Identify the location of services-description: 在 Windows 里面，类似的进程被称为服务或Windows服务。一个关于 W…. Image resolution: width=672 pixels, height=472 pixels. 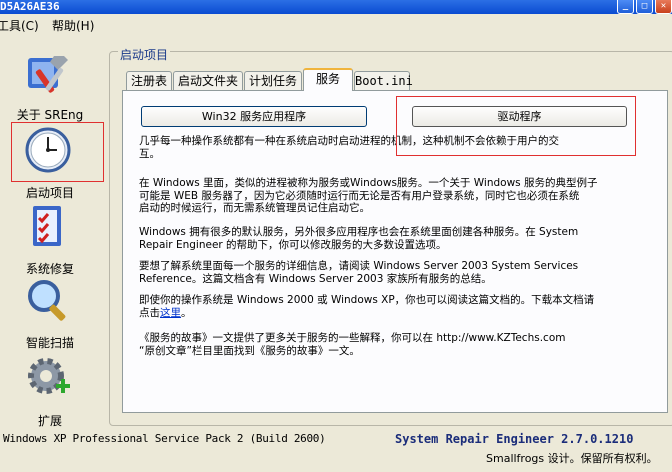
(368, 195).